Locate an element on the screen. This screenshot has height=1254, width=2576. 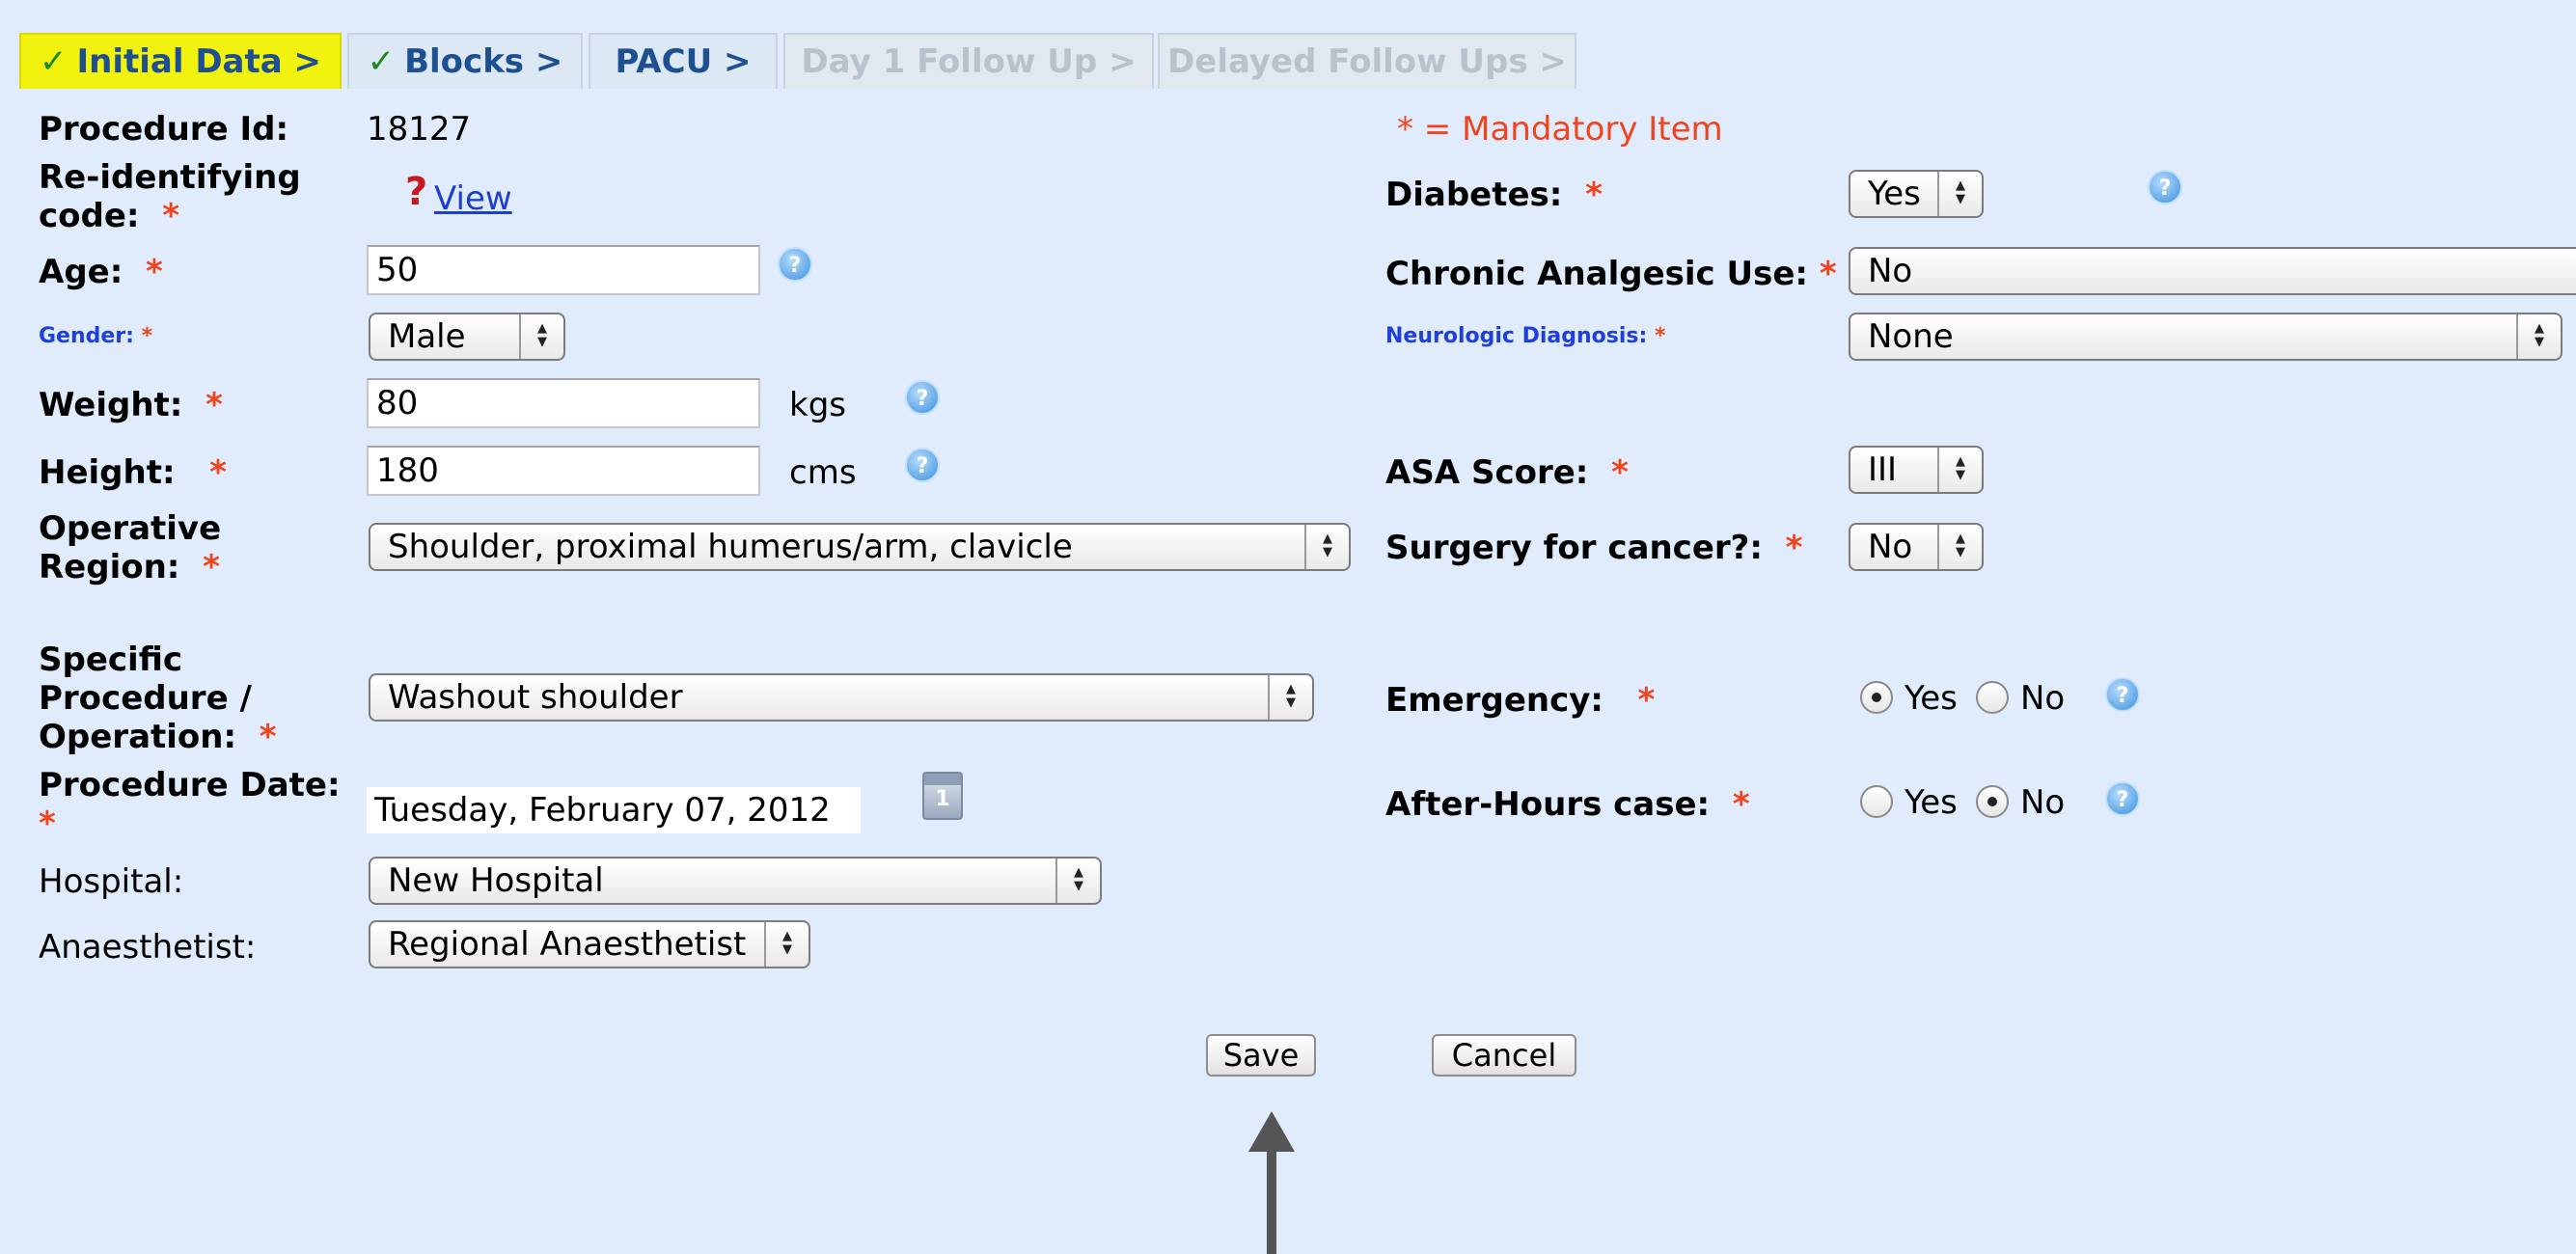
emergency-no-label: No is located at coordinates (2043, 698).